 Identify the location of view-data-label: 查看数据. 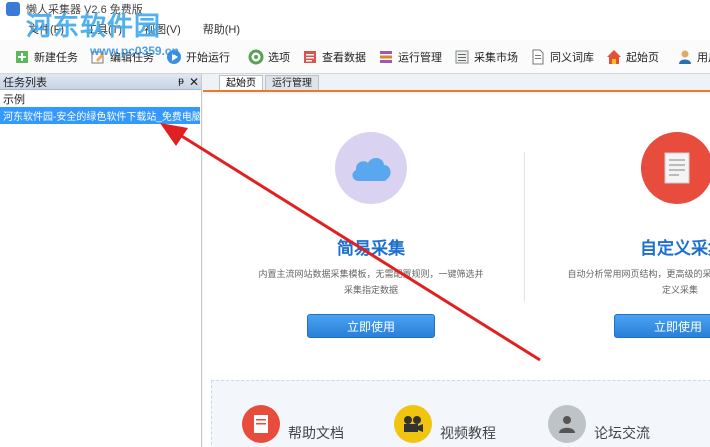
(344, 57).